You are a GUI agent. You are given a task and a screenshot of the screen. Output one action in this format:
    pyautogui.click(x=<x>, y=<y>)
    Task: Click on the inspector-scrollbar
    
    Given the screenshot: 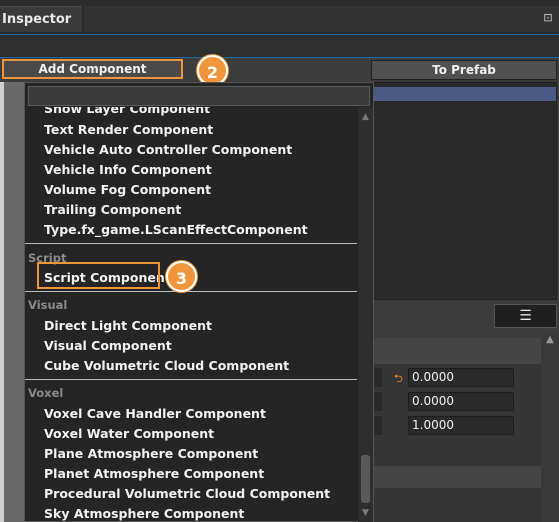 What is the action you would take?
    pyautogui.click(x=550, y=427)
    